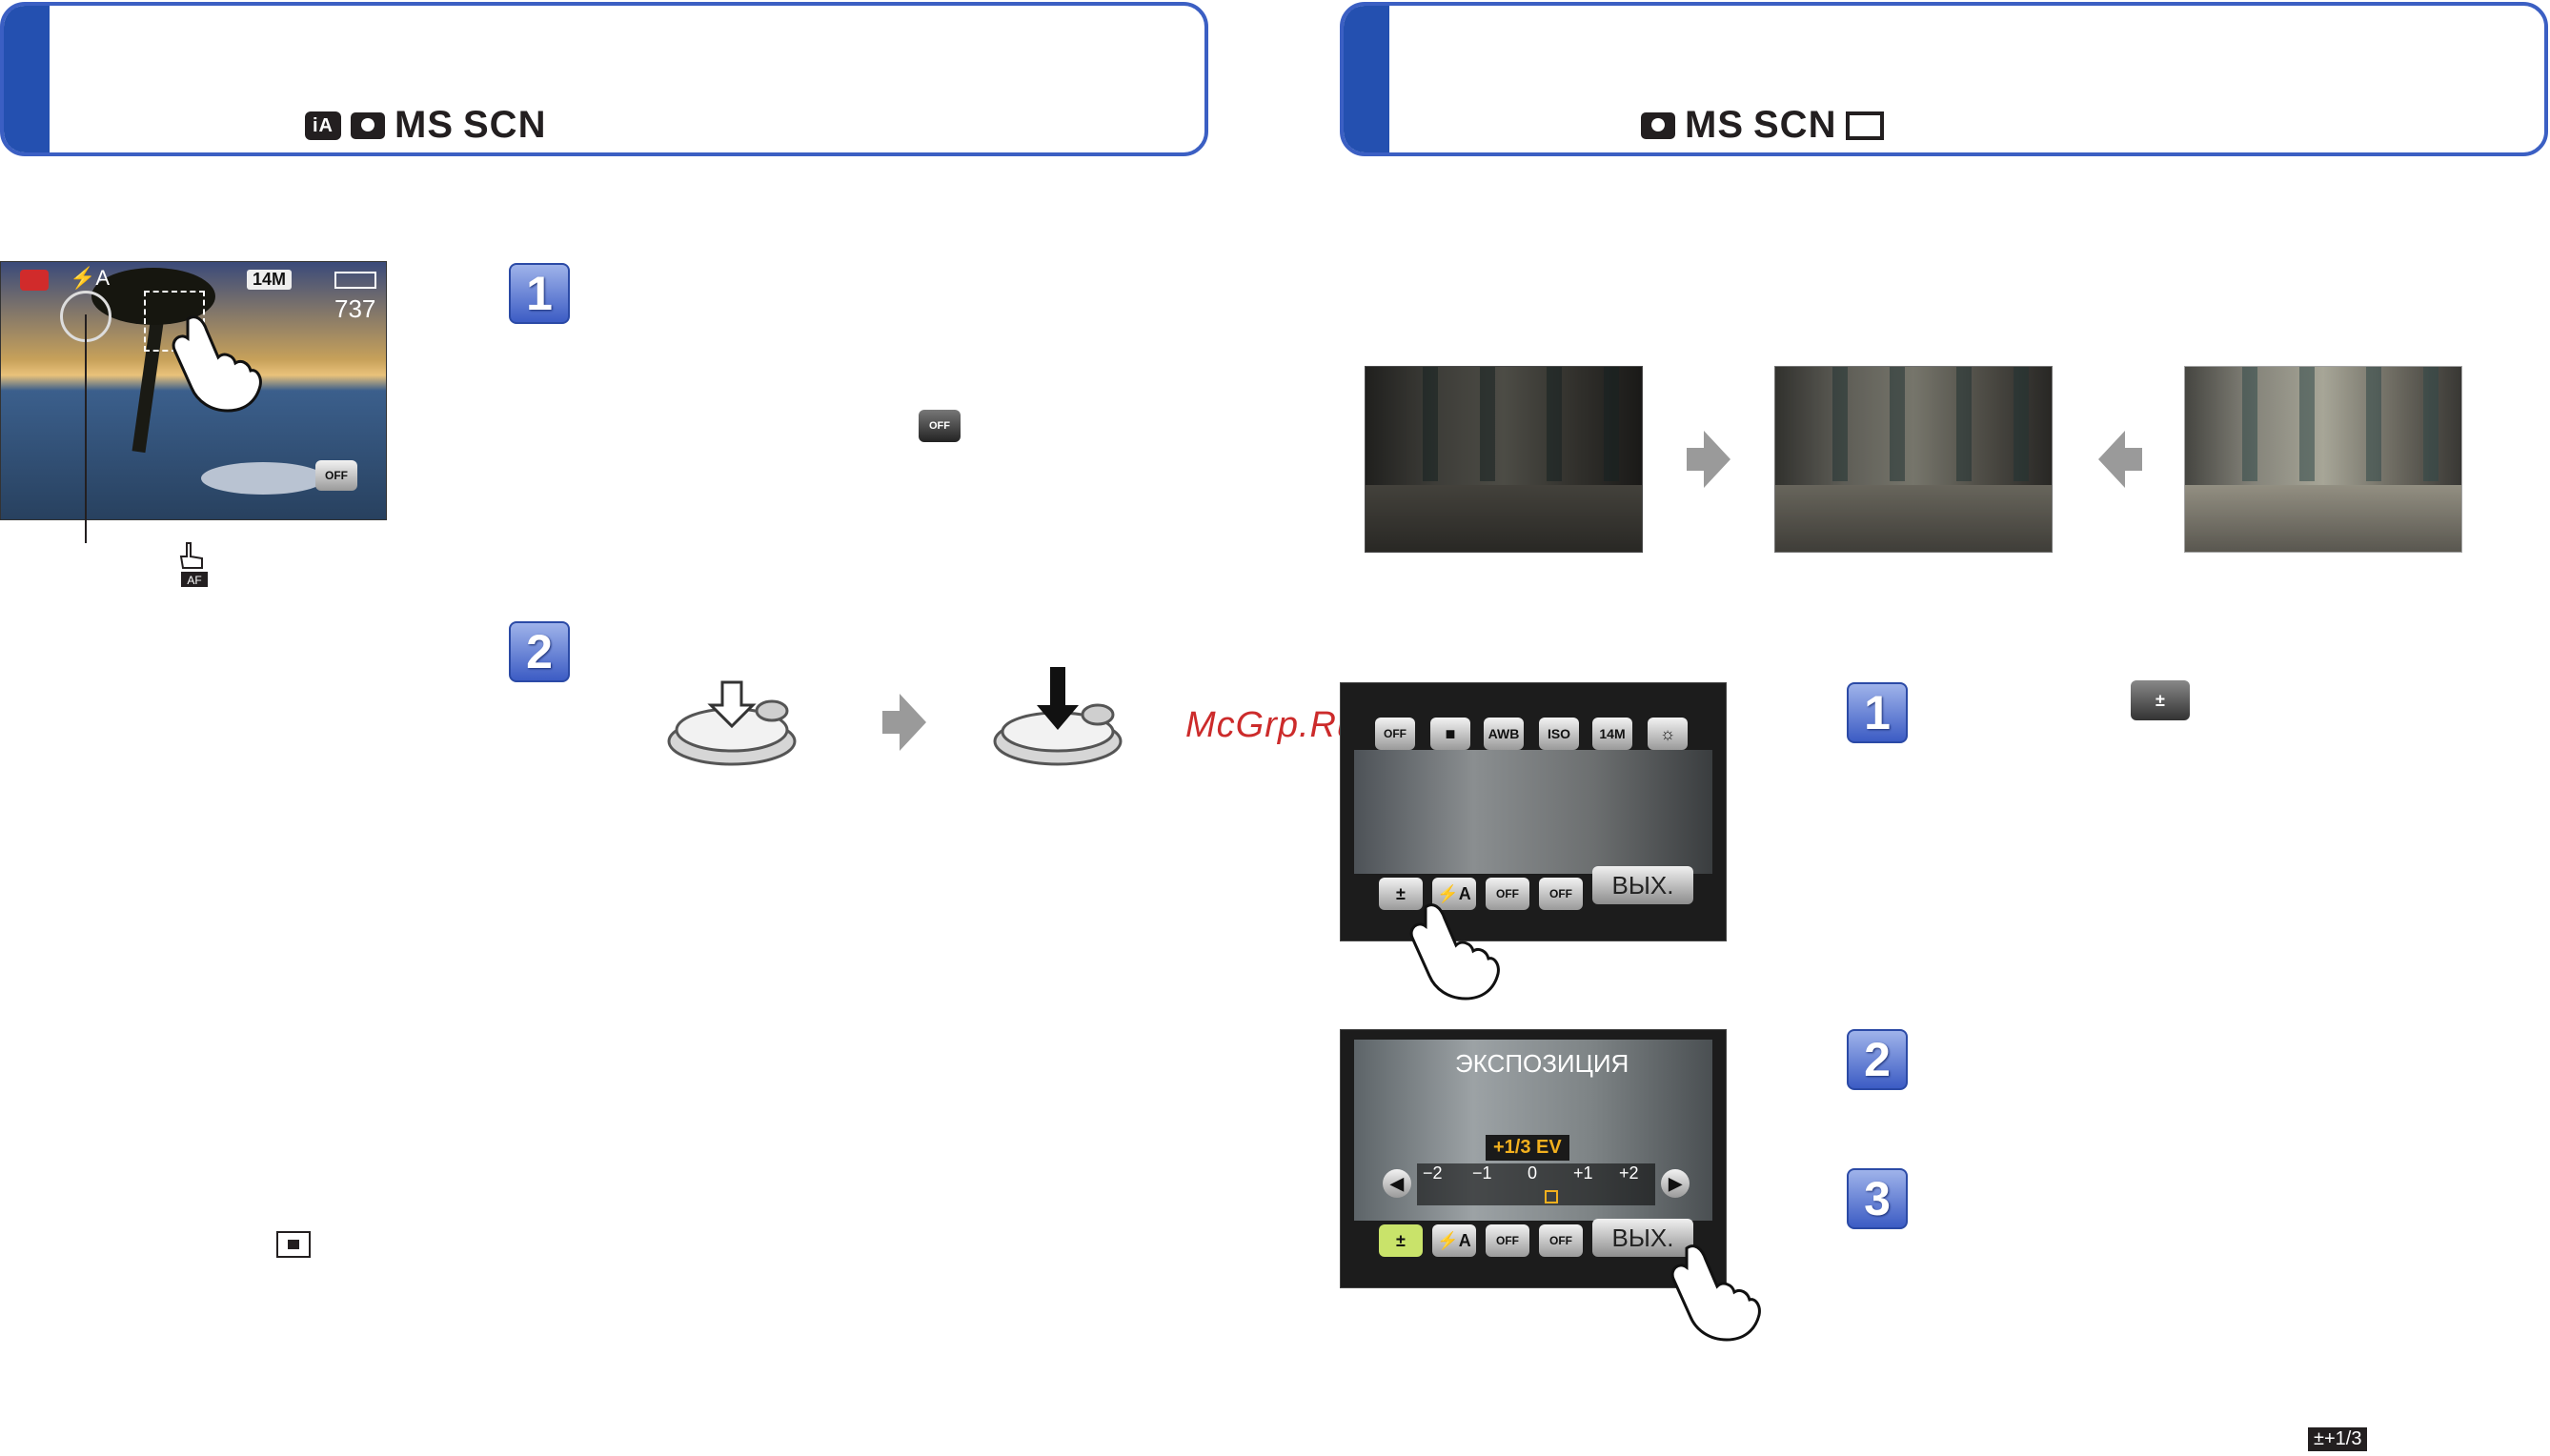 This screenshot has height=1456, width=2550. What do you see at coordinates (1612, 734) in the screenshot?
I see `quick-menu-top-icon: 14M` at bounding box center [1612, 734].